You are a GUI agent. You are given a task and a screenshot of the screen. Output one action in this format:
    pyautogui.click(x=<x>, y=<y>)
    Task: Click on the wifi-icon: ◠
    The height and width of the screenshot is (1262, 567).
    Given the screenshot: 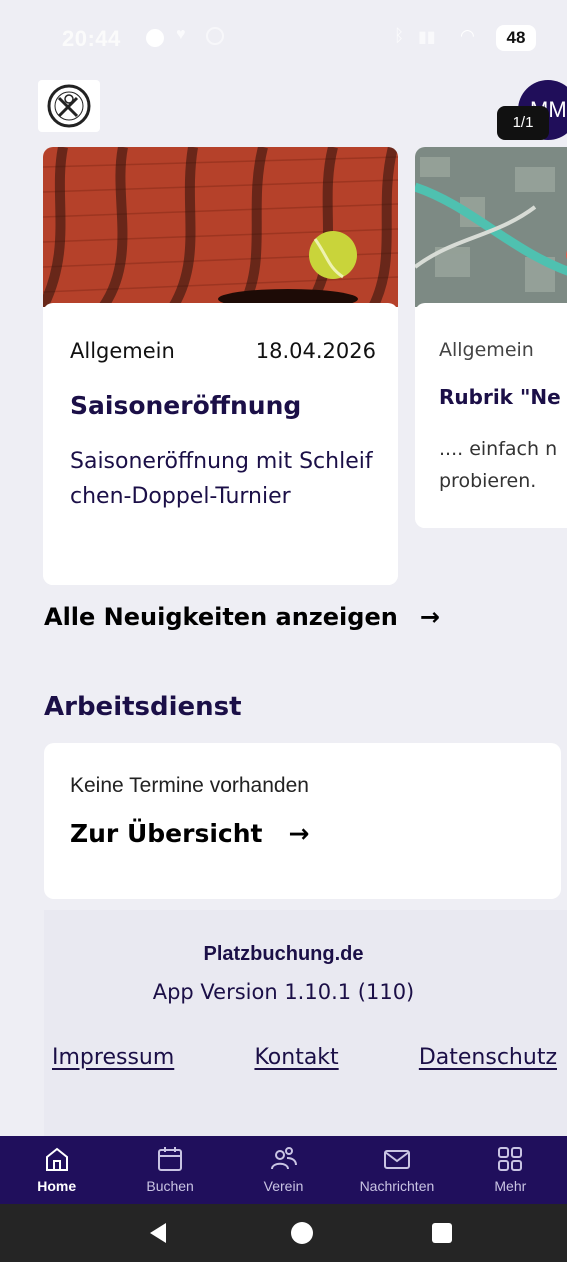 What is the action you would take?
    pyautogui.click(x=467, y=35)
    